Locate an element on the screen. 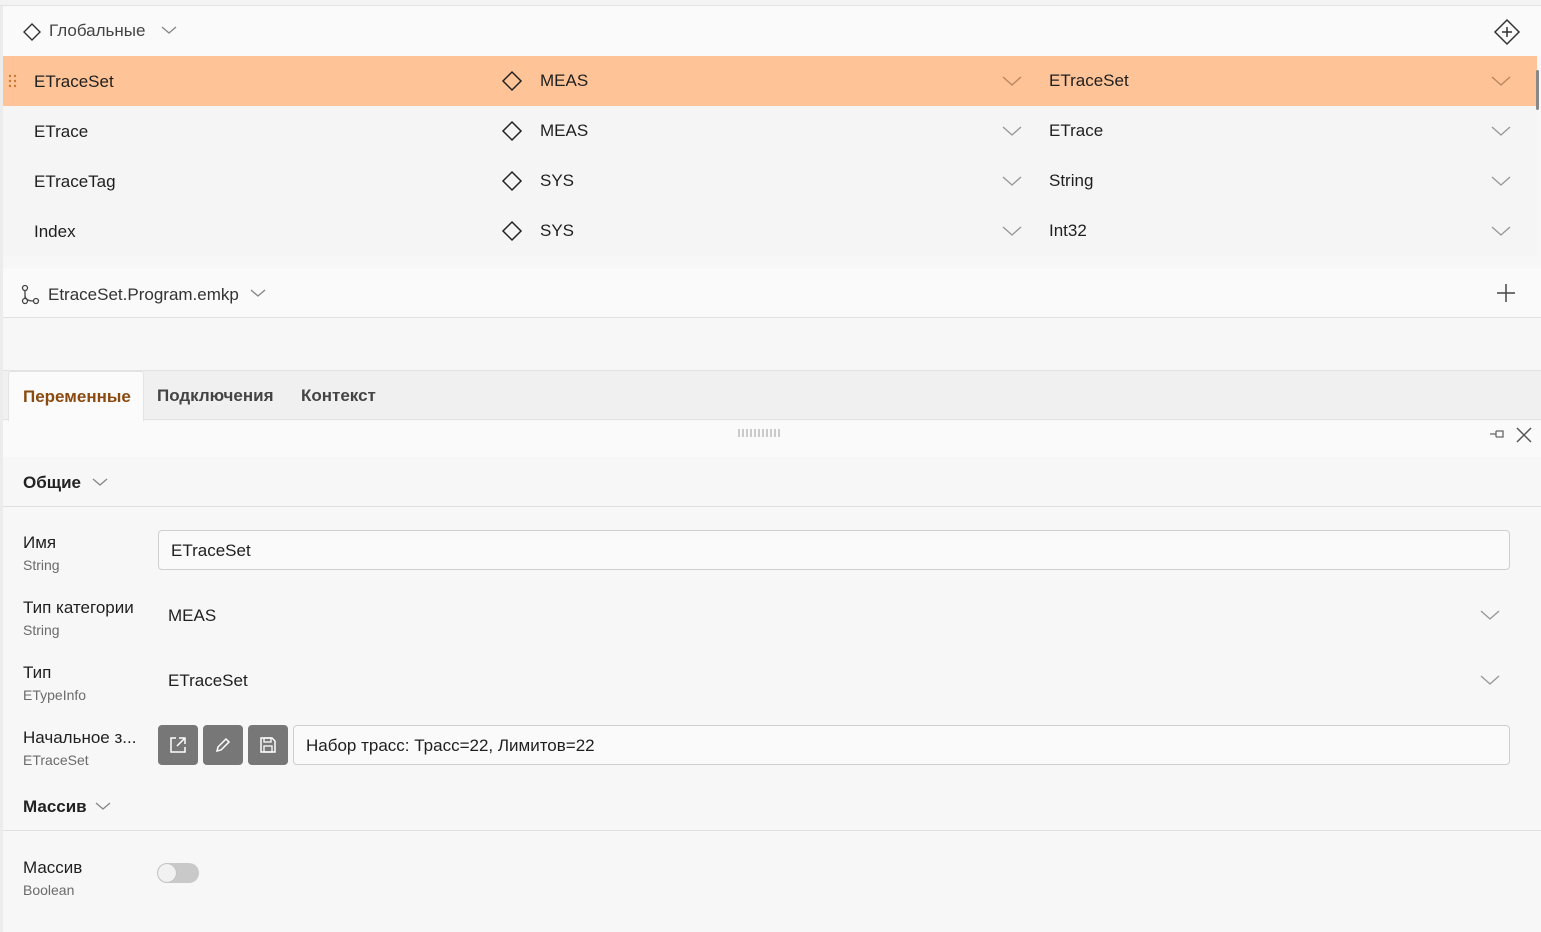 The width and height of the screenshot is (1541, 932). pin-icon is located at coordinates (1497, 434).